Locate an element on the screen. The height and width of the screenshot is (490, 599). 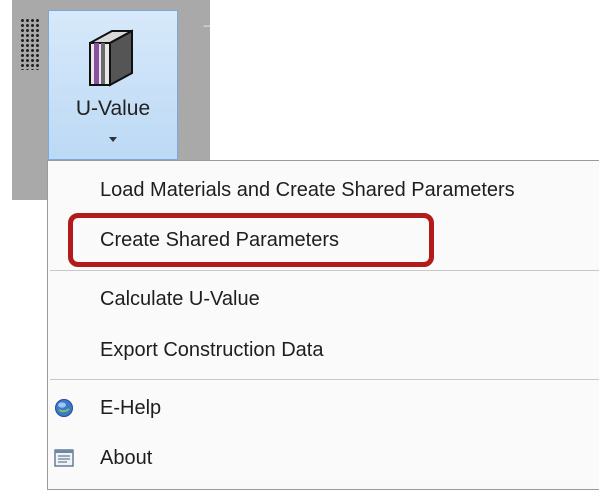
about-window-icon is located at coordinates (64, 458).